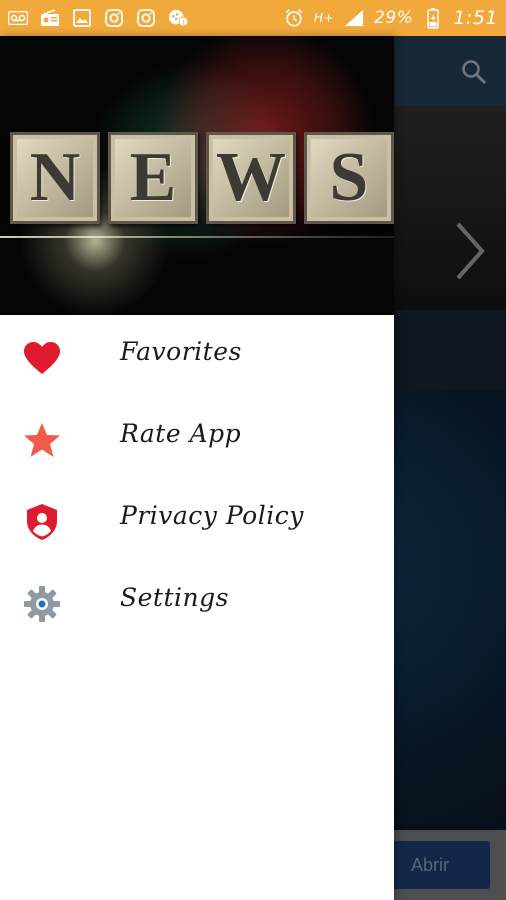 The height and width of the screenshot is (900, 506). Describe the element at coordinates (349, 178) in the screenshot. I see `news-letter-tile: S` at that location.